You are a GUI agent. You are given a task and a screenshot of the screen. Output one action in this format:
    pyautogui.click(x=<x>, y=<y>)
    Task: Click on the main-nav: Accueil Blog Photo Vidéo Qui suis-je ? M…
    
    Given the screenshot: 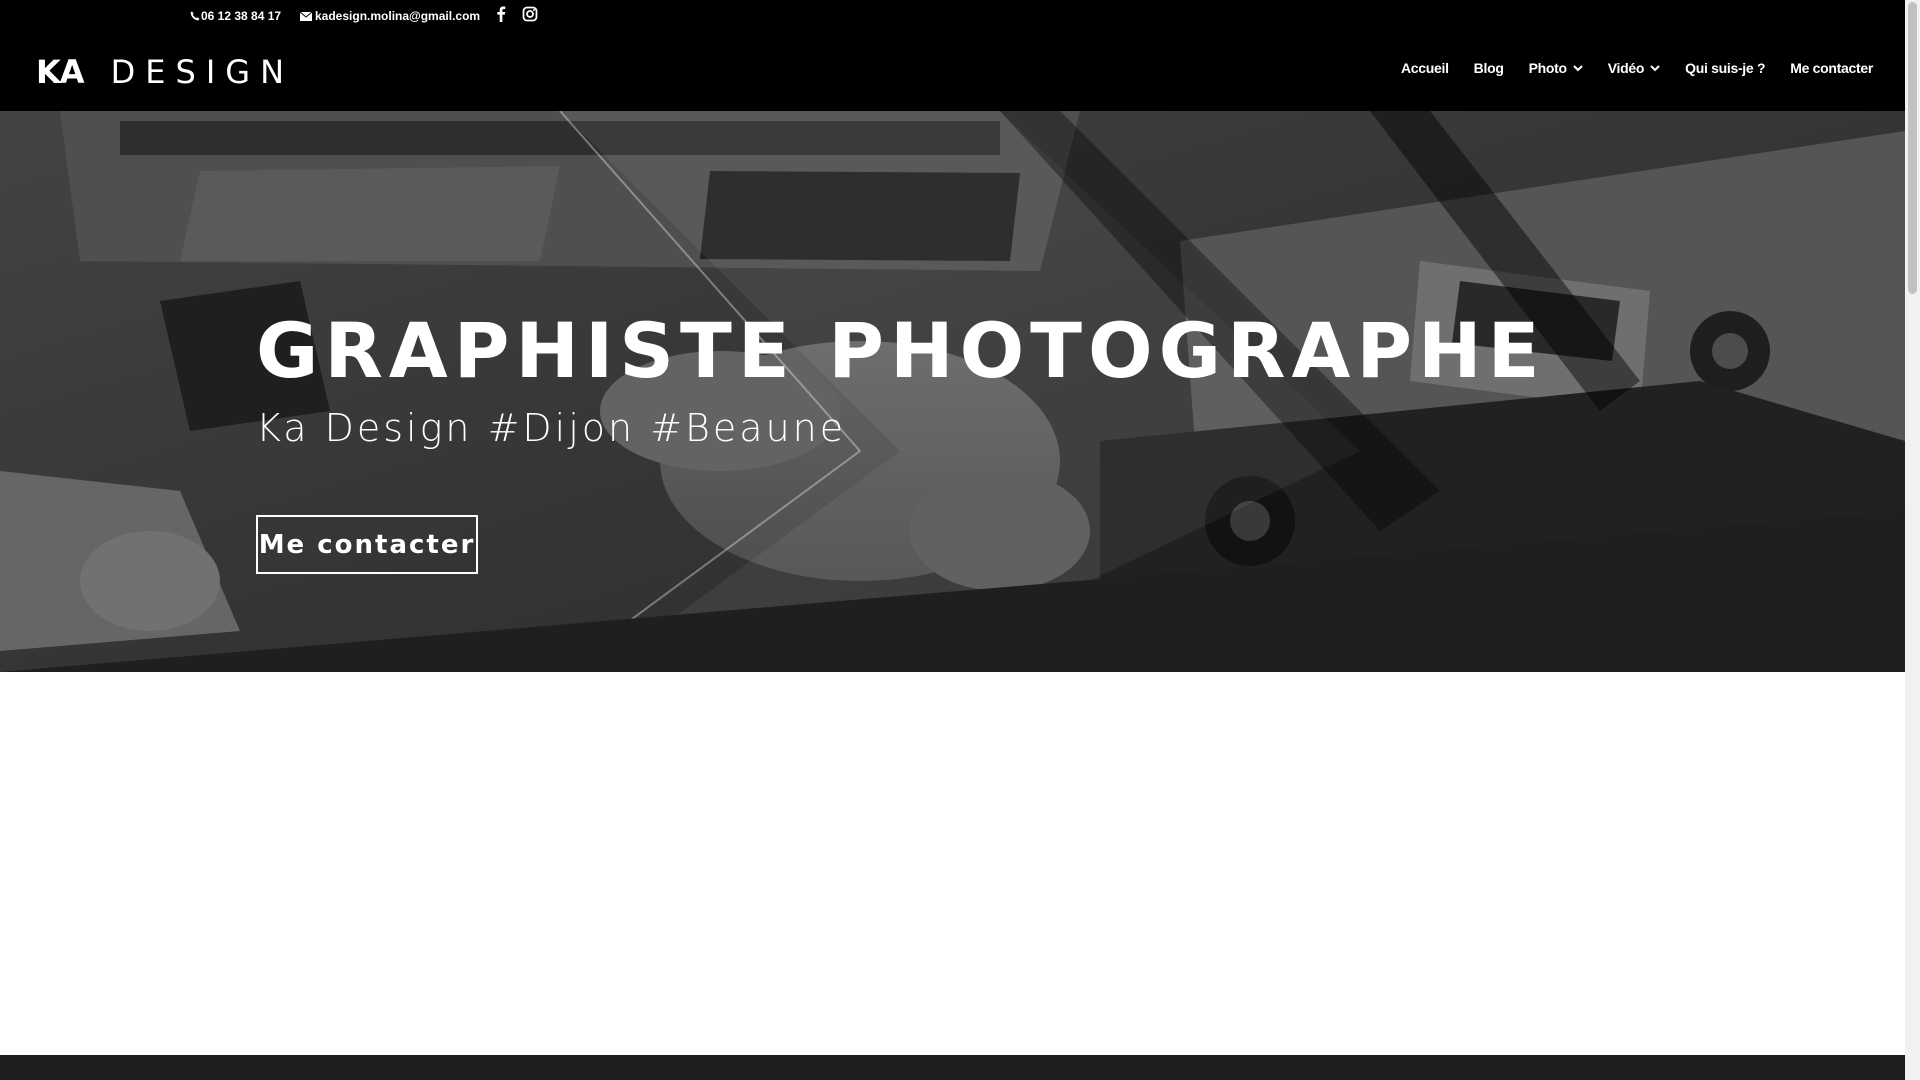 What is the action you would take?
    pyautogui.click(x=1624, y=68)
    